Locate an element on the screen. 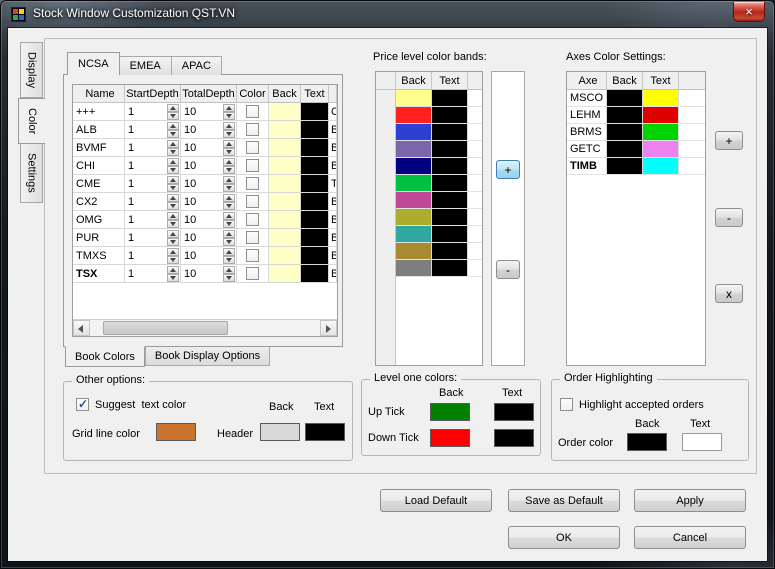 This screenshot has width=775, height=569. table-row: OMG 1 10 is located at coordinates (205, 220).